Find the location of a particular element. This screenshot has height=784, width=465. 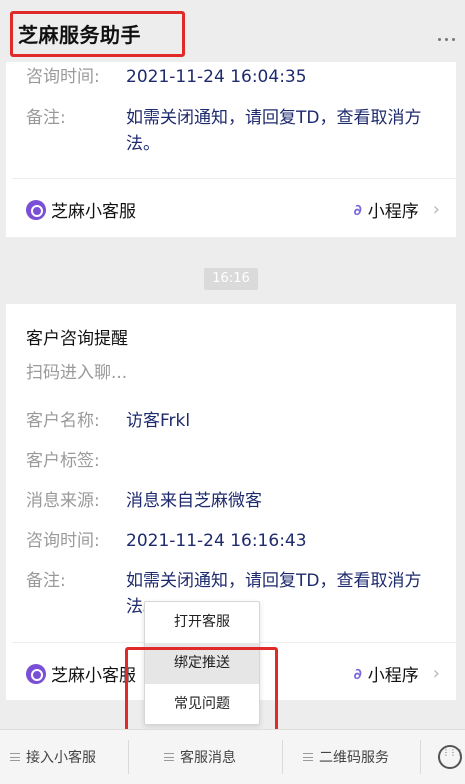

title-highlight-box is located at coordinates (97, 34).